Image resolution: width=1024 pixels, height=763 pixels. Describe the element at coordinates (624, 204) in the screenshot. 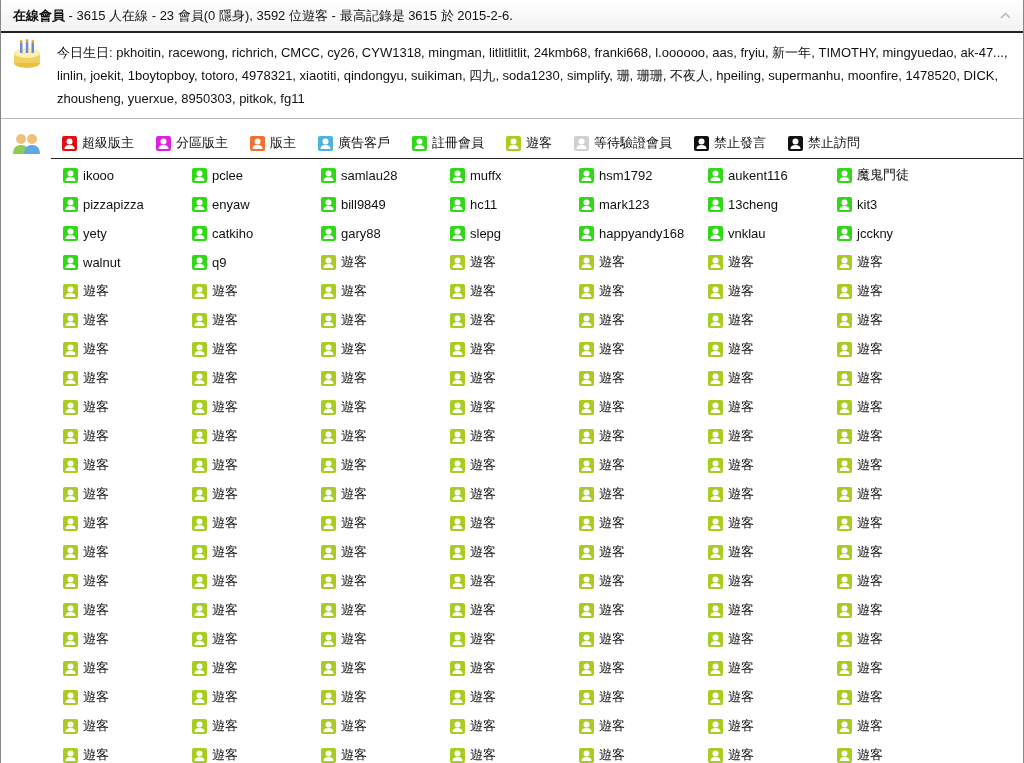

I see `user-name: mark123` at that location.